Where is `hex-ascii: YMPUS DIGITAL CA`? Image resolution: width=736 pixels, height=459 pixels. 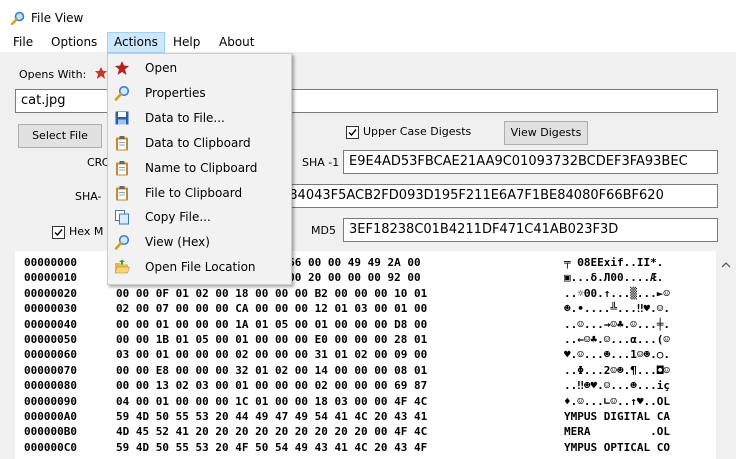 hex-ascii: YMPUS DIGITAL CA is located at coordinates (617, 416).